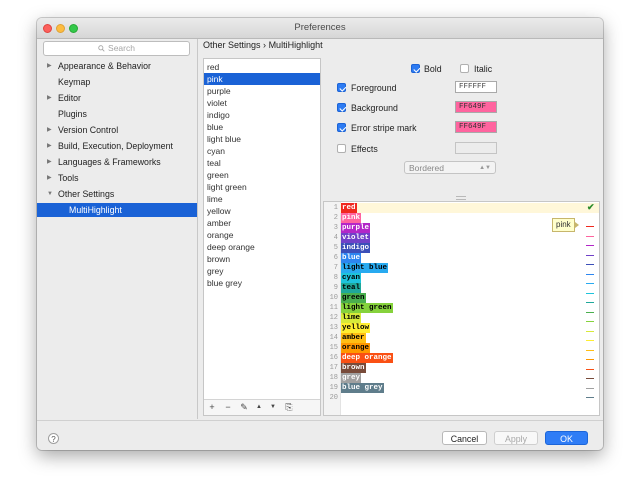  I want to click on move-up-icon: ▲, so click(259, 407).